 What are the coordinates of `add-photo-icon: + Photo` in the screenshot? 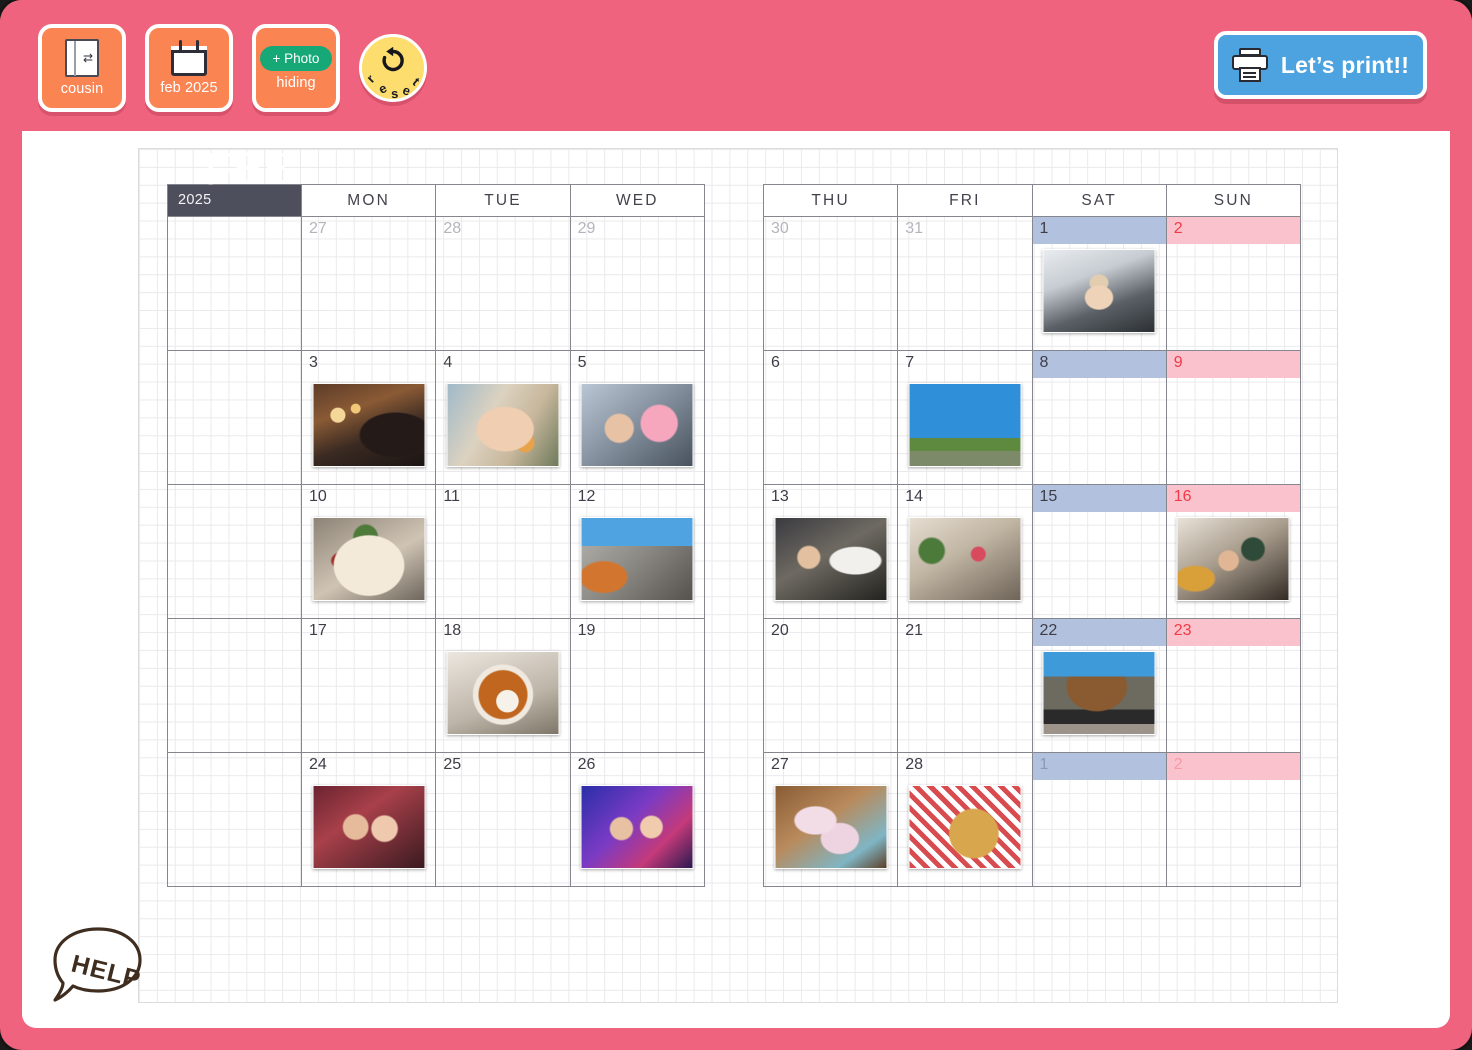 It's located at (296, 58).